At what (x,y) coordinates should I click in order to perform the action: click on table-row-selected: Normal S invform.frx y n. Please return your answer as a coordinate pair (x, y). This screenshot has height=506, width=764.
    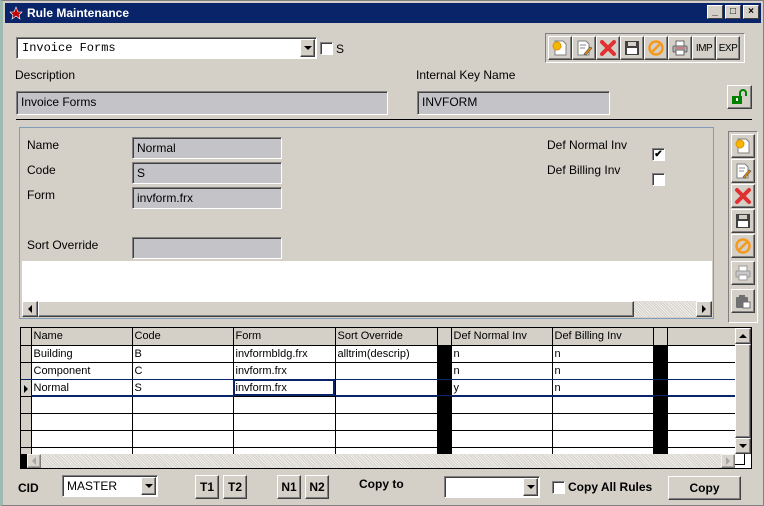
    Looking at the image, I should click on (383, 387).